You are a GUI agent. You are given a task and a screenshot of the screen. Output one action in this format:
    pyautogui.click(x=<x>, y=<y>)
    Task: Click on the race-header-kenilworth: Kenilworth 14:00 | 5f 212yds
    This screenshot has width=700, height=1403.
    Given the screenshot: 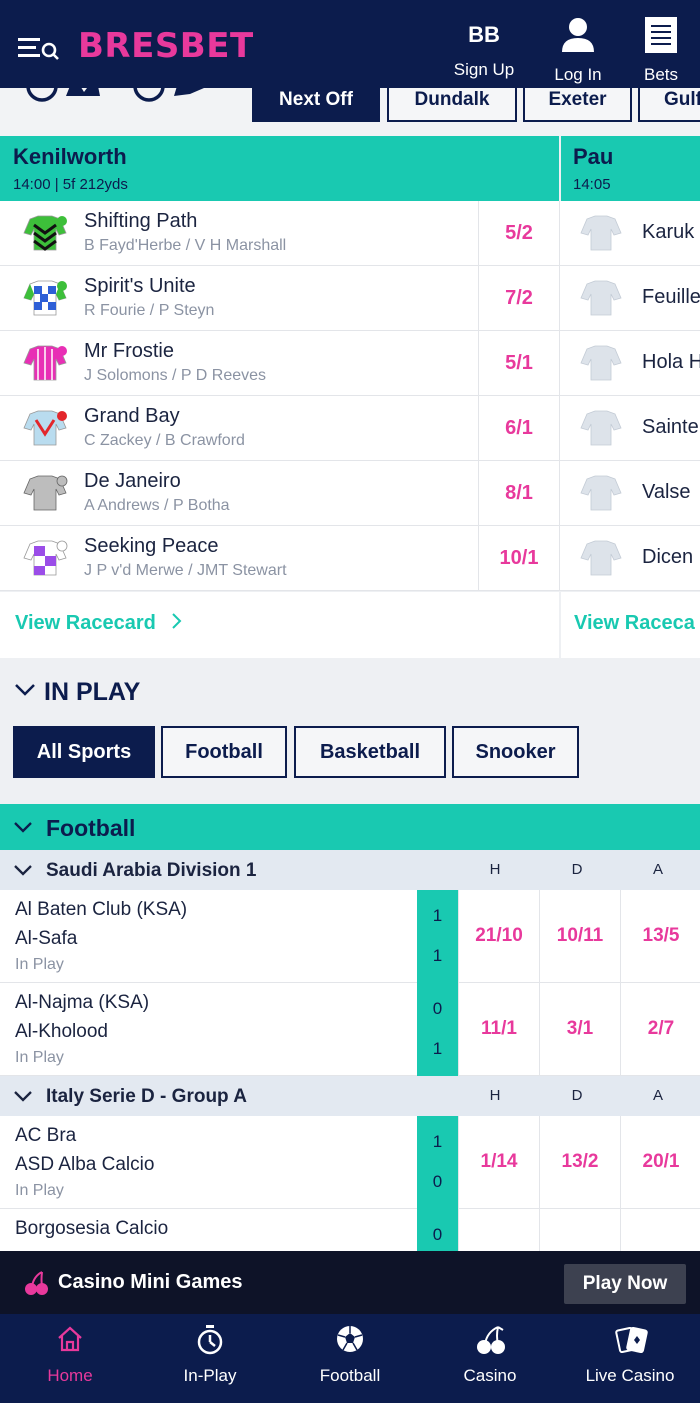 What is the action you would take?
    pyautogui.click(x=279, y=168)
    